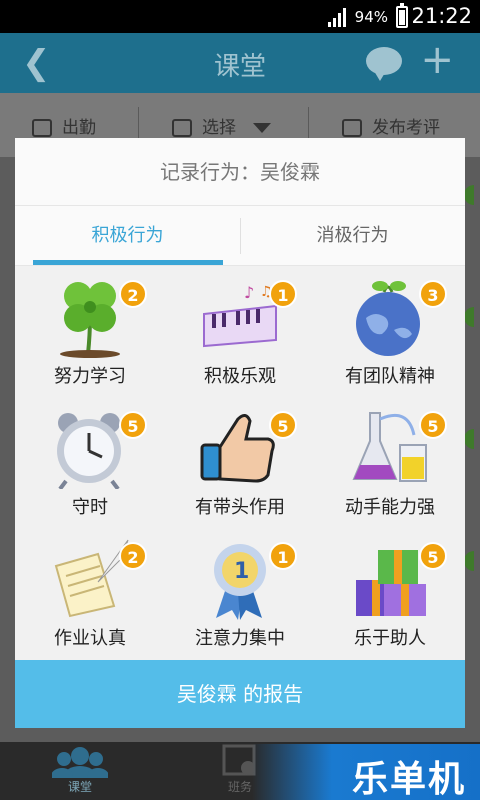 This screenshot has width=480, height=800. What do you see at coordinates (433, 294) in the screenshot?
I see `count-badge: 3` at bounding box center [433, 294].